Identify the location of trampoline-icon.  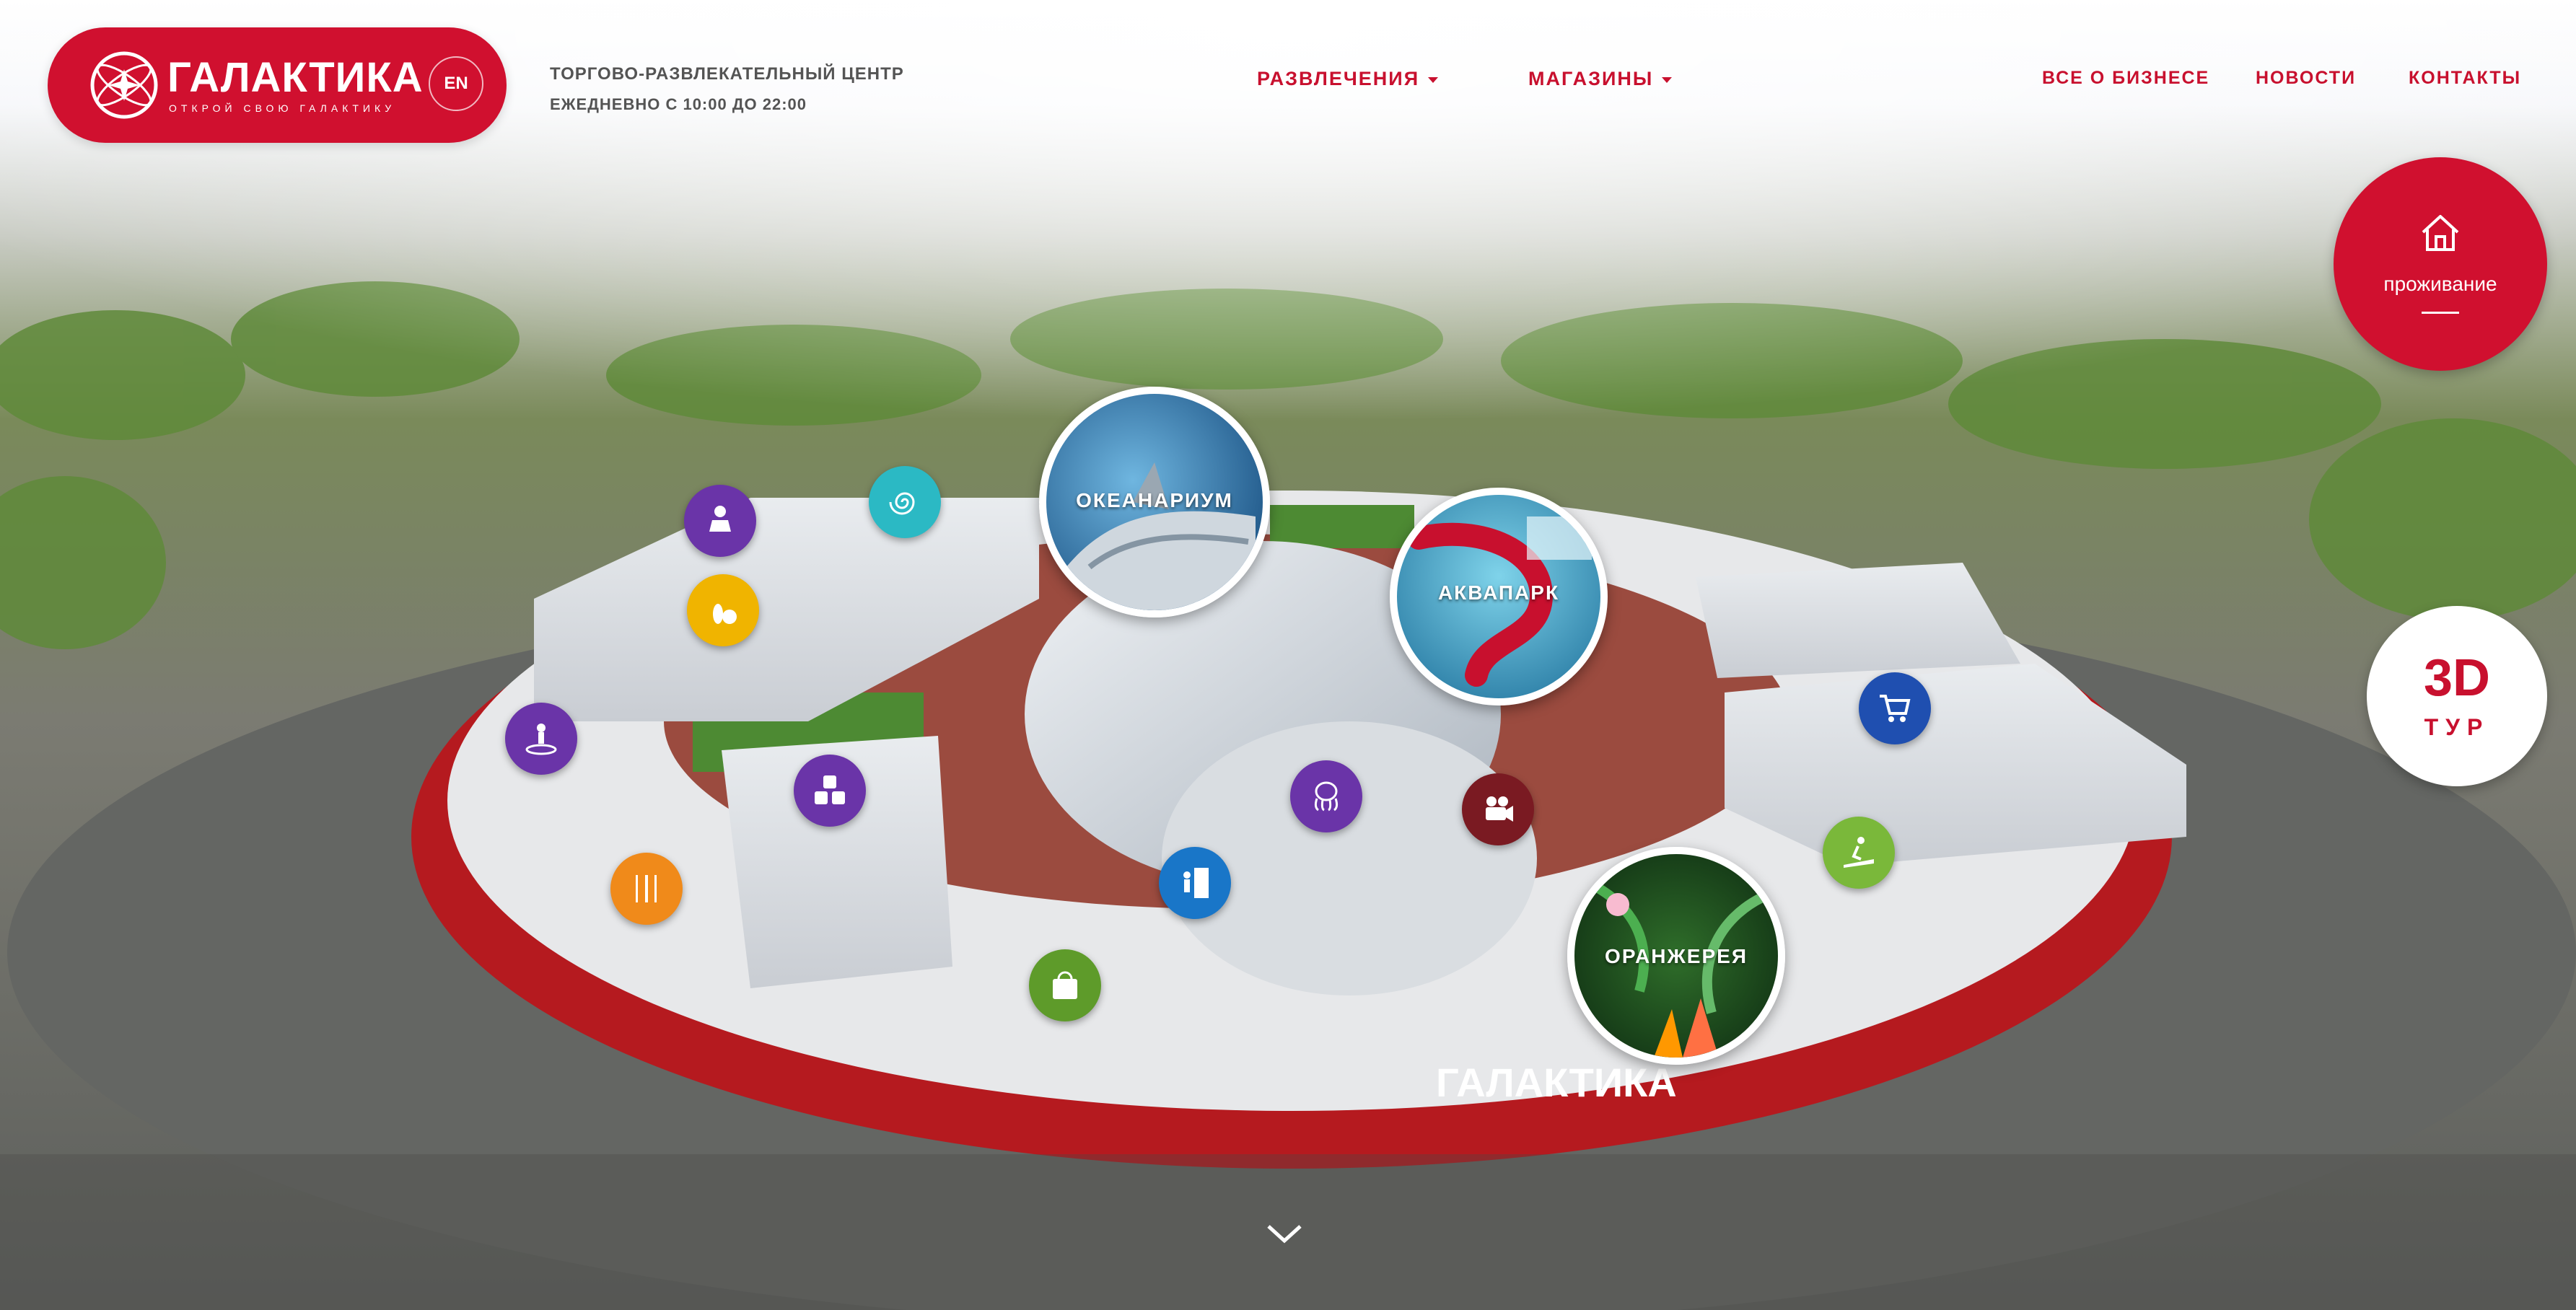
(541, 739).